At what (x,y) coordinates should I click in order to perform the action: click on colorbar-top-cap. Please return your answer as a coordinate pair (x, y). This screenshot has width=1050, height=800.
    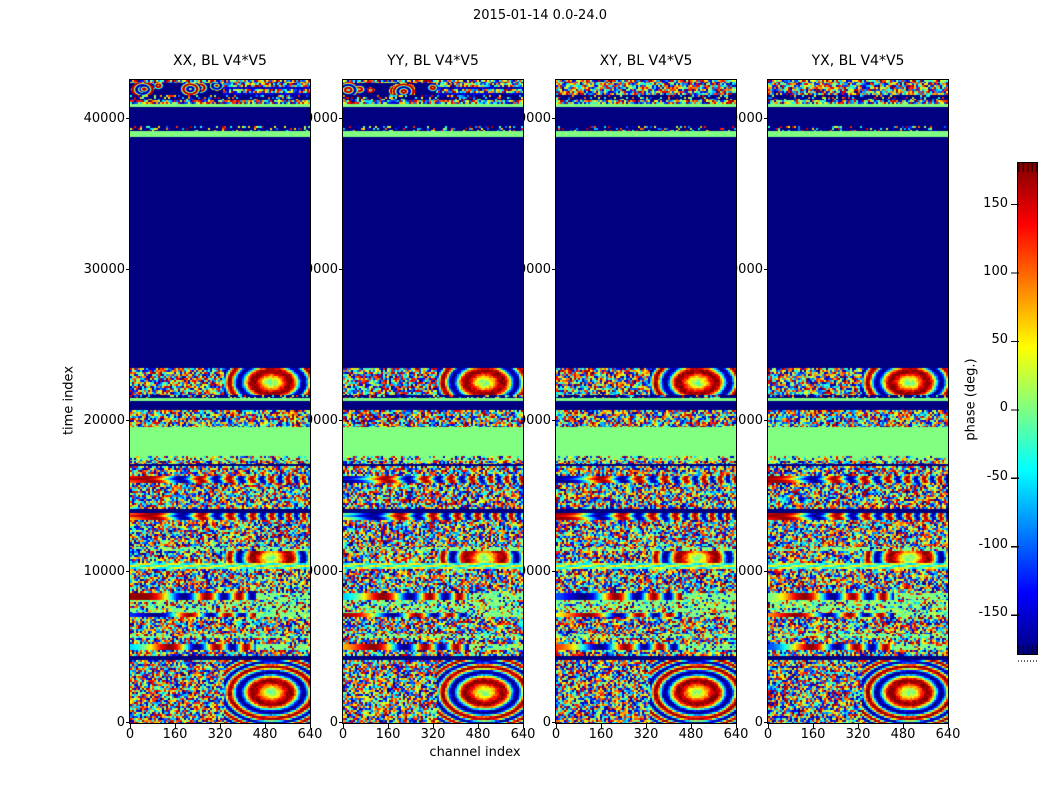
    Looking at the image, I should click on (1027, 167).